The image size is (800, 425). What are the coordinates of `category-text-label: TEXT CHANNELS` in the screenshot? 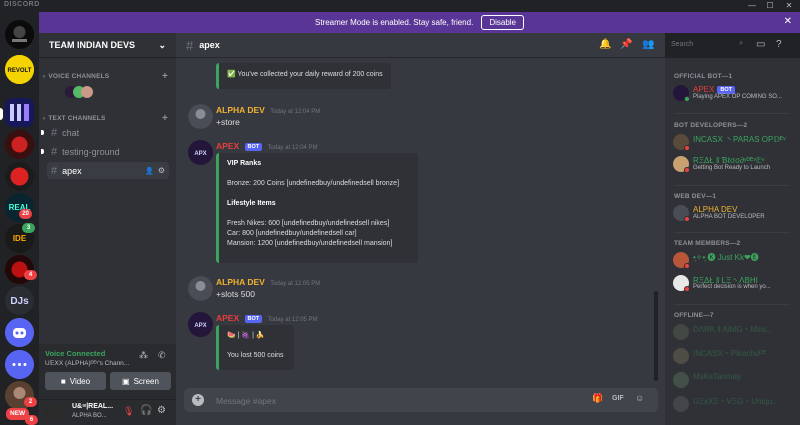 It's located at (77, 118).